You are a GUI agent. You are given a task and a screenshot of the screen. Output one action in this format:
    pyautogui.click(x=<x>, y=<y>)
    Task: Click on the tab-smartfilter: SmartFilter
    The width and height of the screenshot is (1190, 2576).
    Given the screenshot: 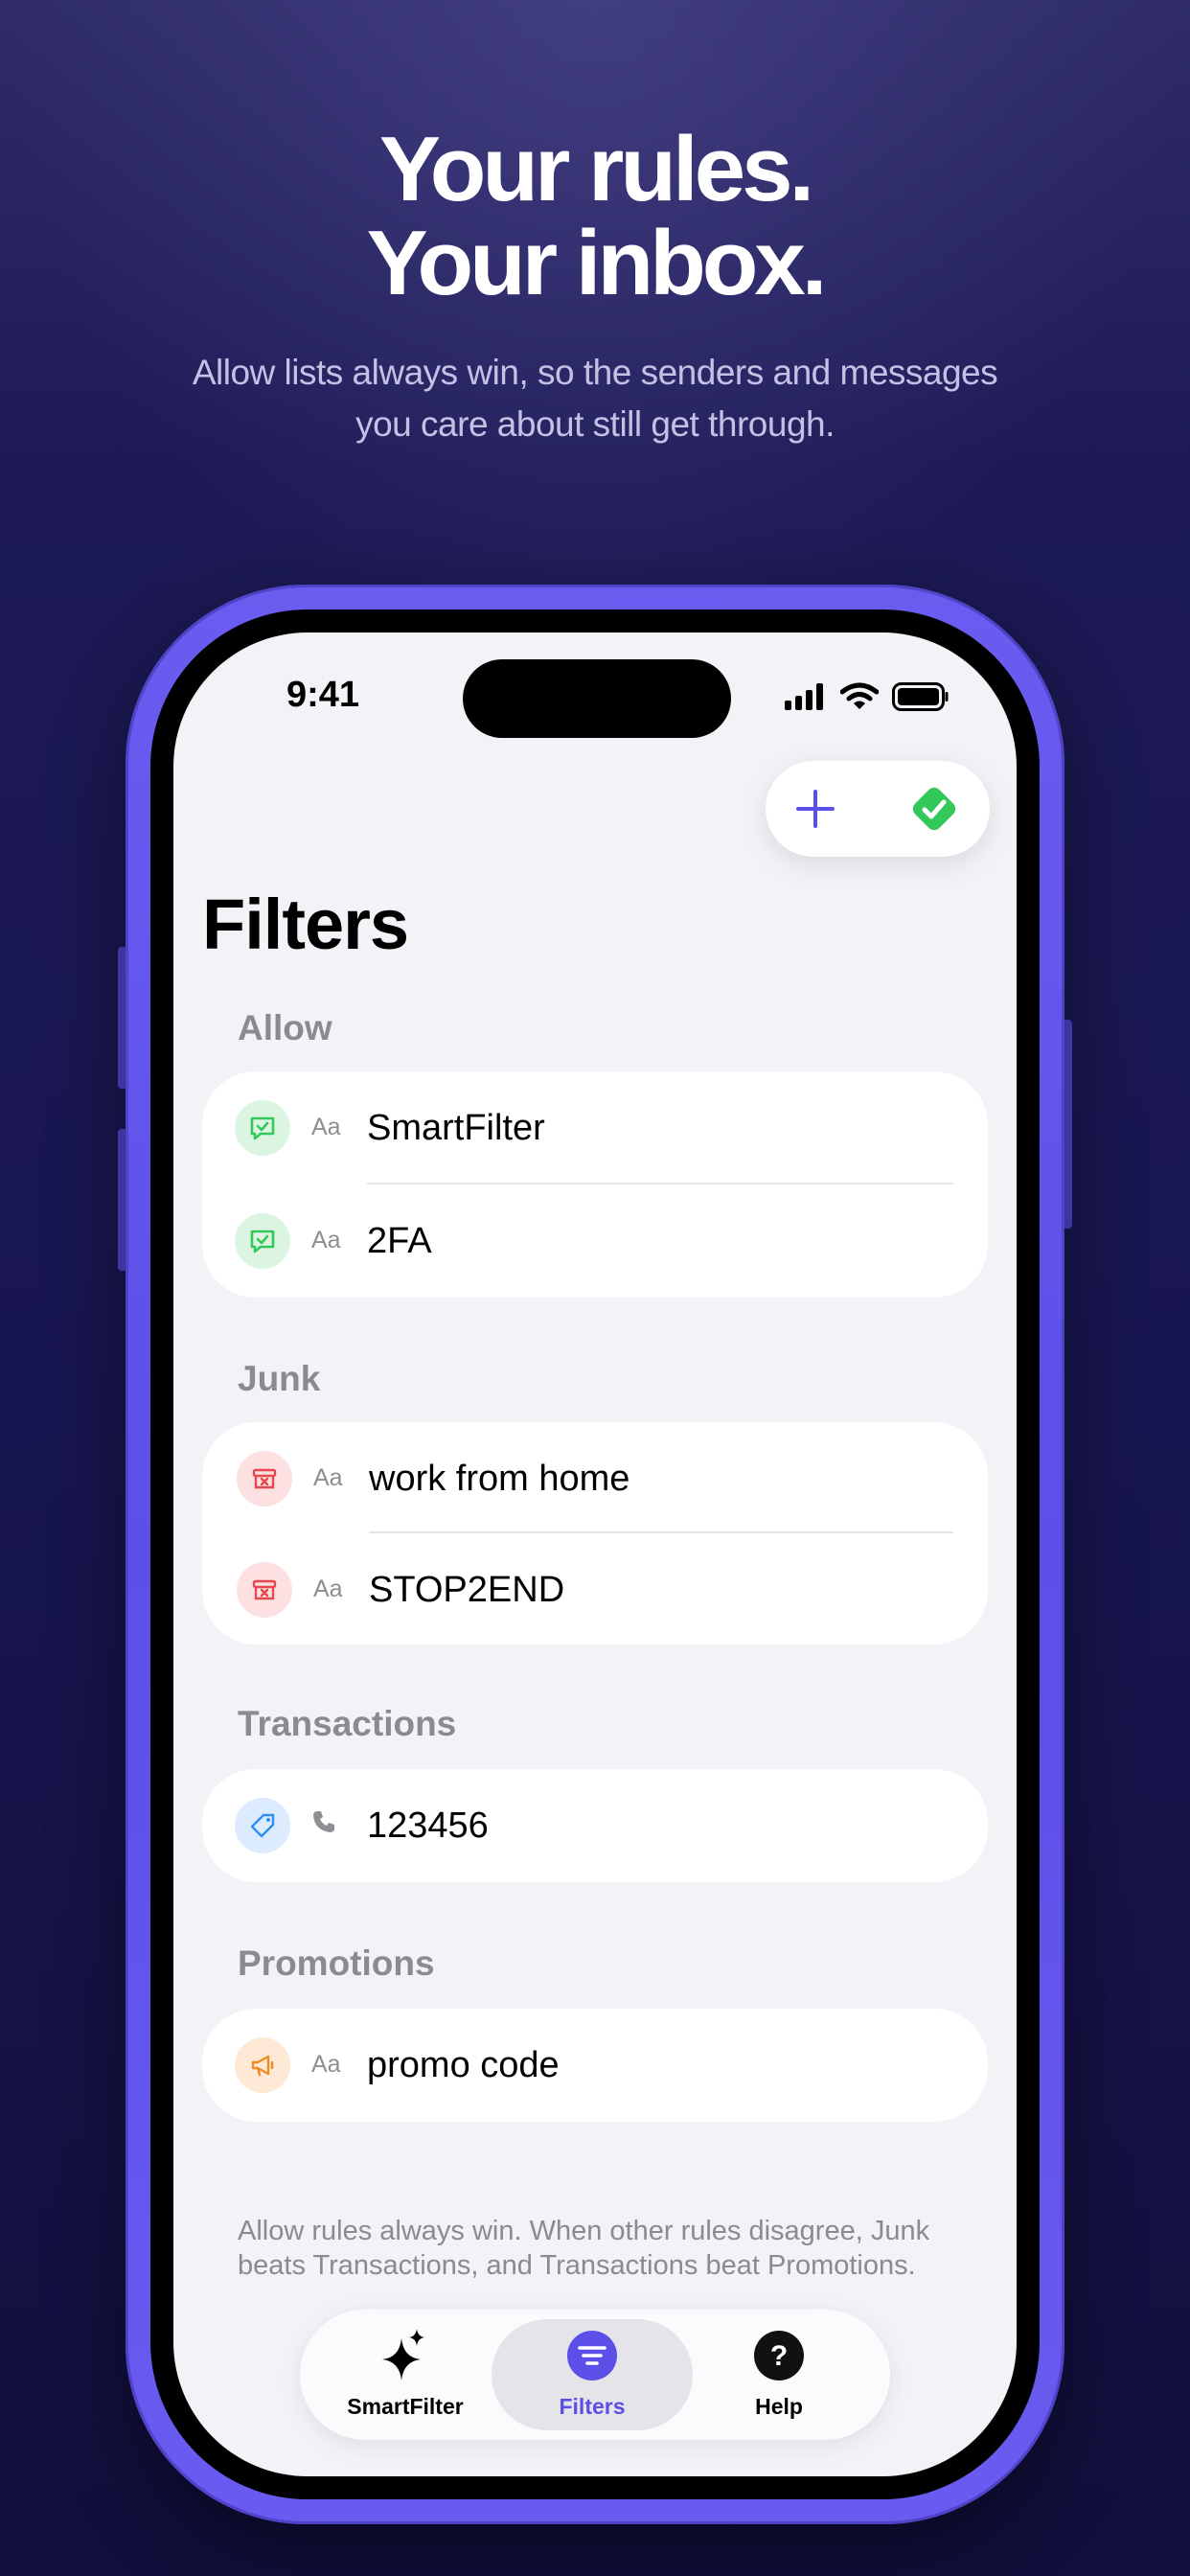 What is the action you would take?
    pyautogui.click(x=405, y=2375)
    